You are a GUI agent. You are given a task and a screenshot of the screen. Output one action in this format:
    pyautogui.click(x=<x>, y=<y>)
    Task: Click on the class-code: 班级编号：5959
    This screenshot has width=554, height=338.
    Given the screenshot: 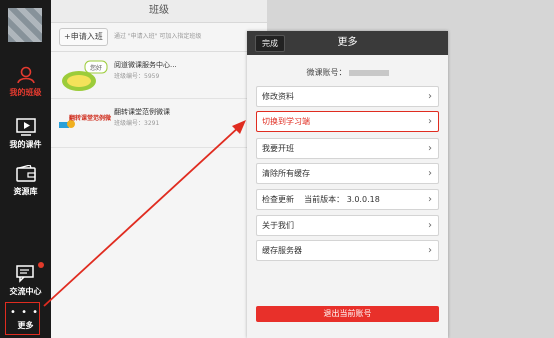 What is the action you would take?
    pyautogui.click(x=137, y=76)
    